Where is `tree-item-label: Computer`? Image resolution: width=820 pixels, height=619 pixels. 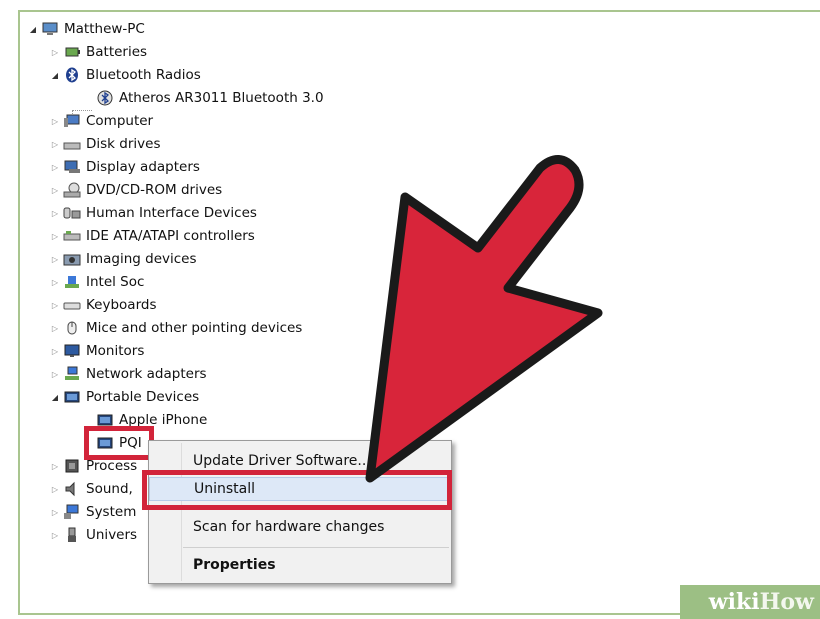 tree-item-label: Computer is located at coordinates (120, 121).